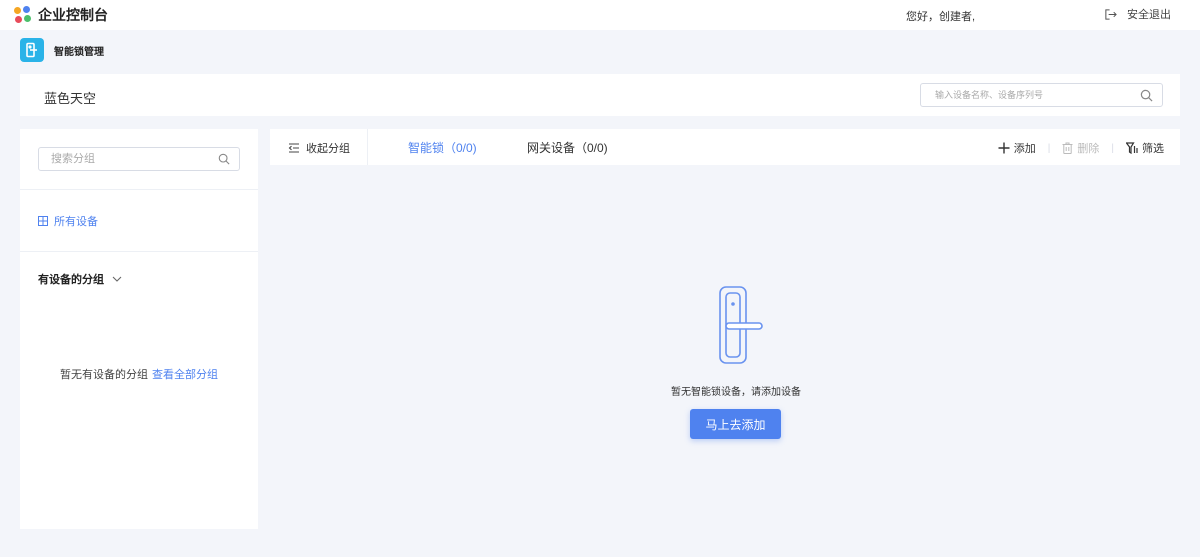 This screenshot has width=1200, height=557. Describe the element at coordinates (32, 50) in the screenshot. I see `smart-lock-app-icon` at that location.